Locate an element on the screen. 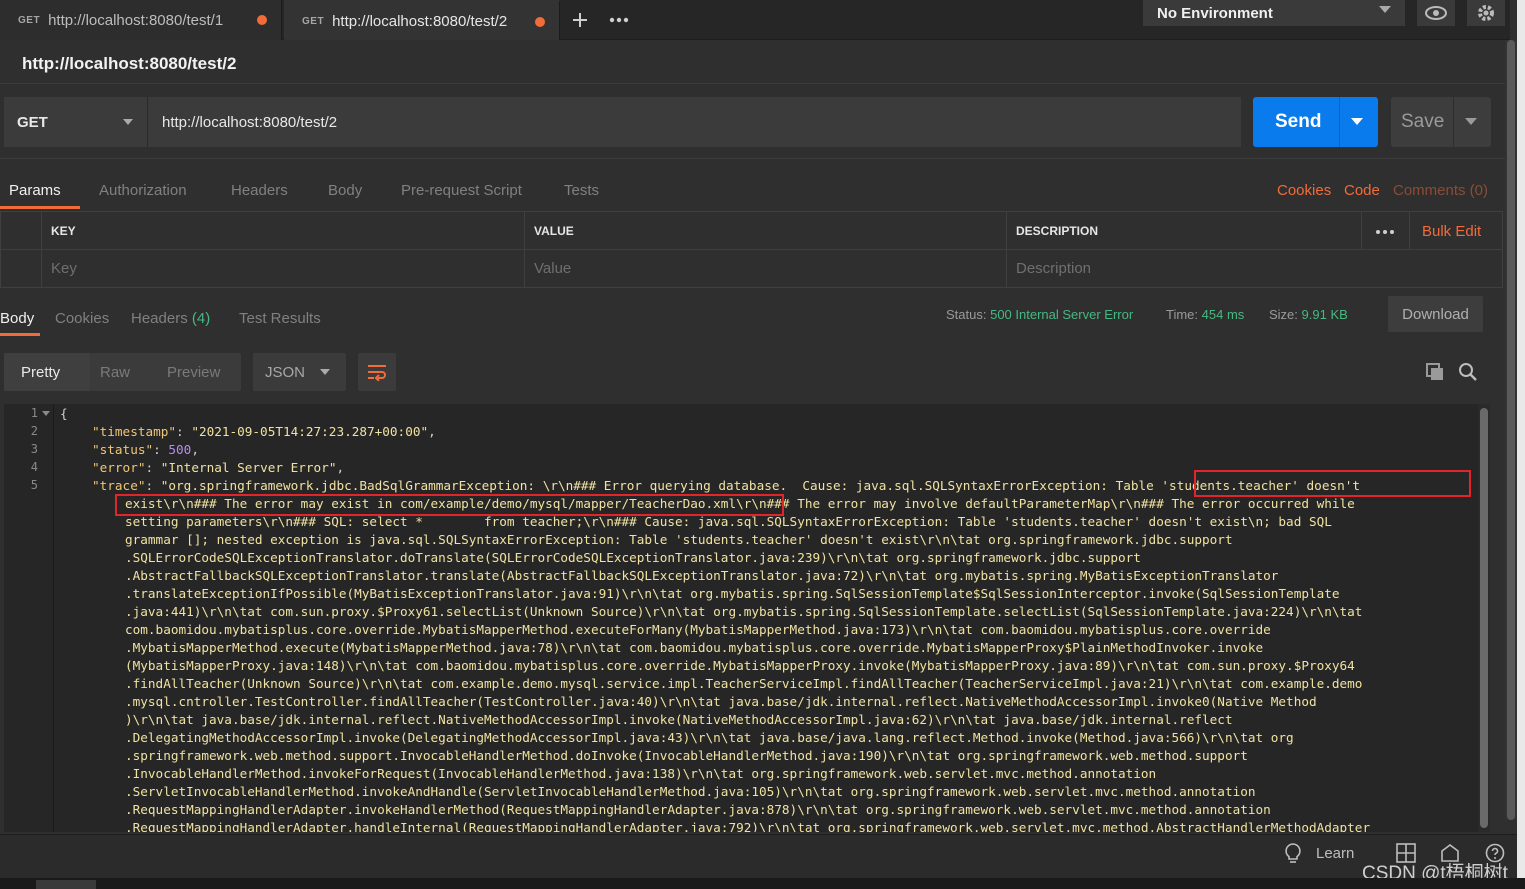  line-number-gutter: 1 2 3 4 5 is located at coordinates (29, 618).